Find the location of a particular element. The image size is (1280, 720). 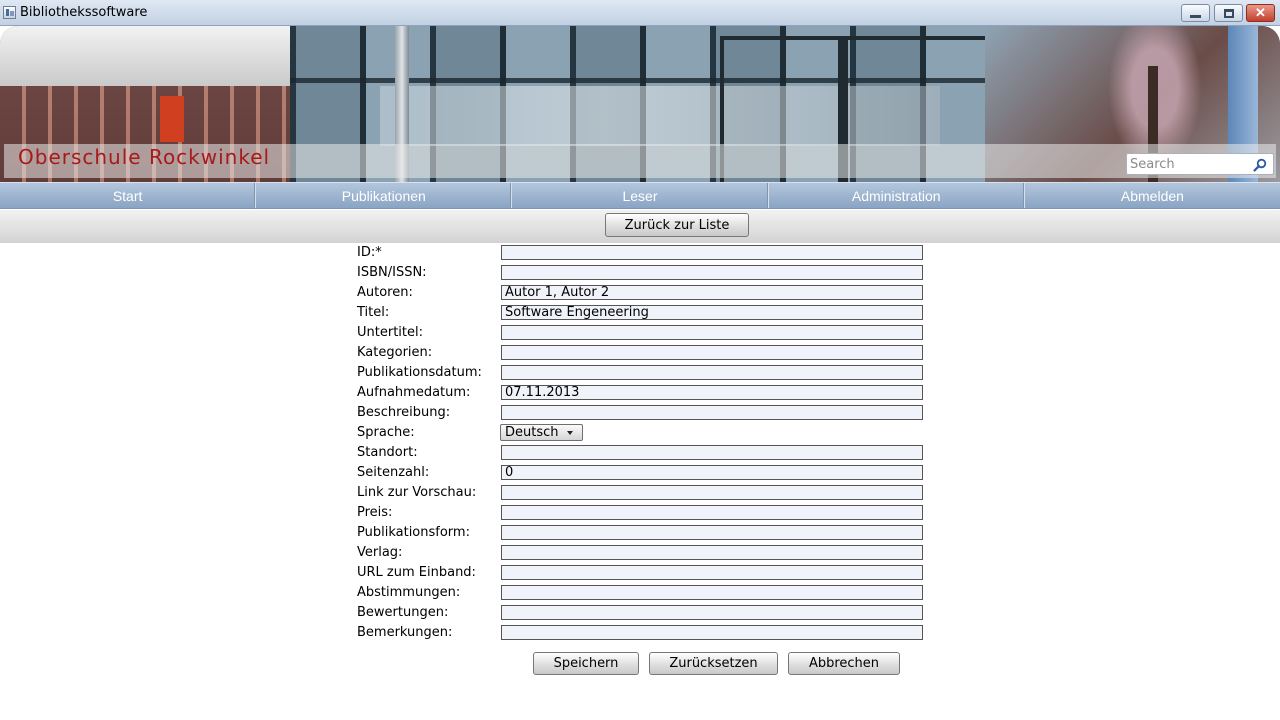

field-label: ISBN/ISSN: is located at coordinates (392, 272).